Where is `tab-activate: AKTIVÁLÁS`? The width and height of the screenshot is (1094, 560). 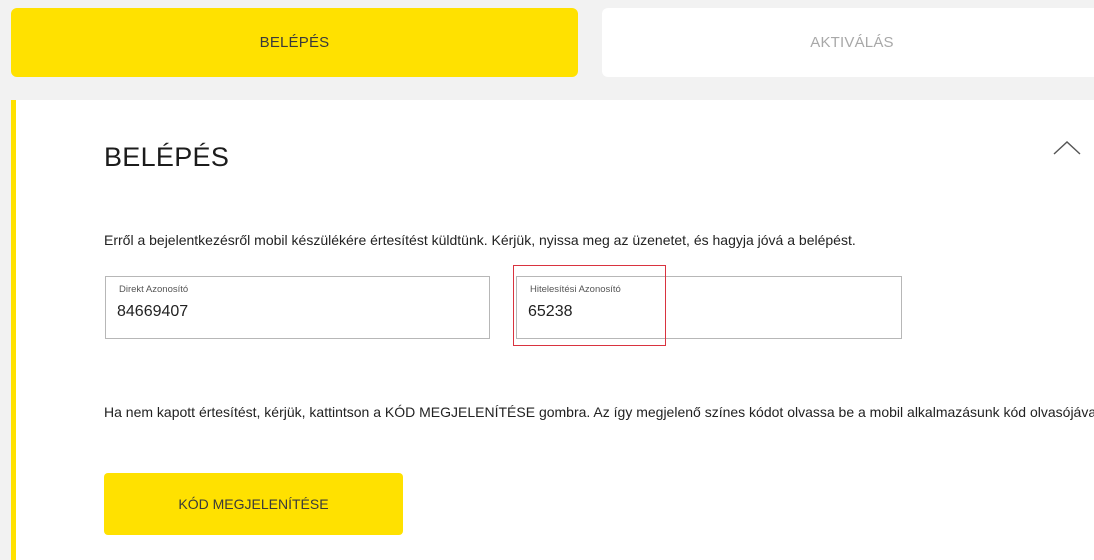 tab-activate: AKTIVÁLÁS is located at coordinates (848, 42).